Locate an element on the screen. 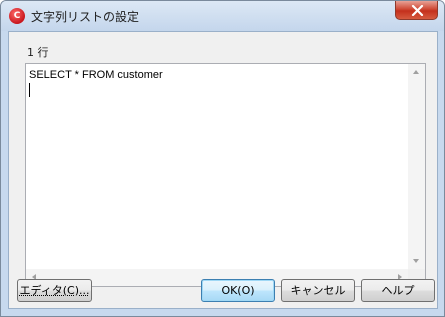 The height and width of the screenshot is (317, 445). close-button is located at coordinates (416, 10).